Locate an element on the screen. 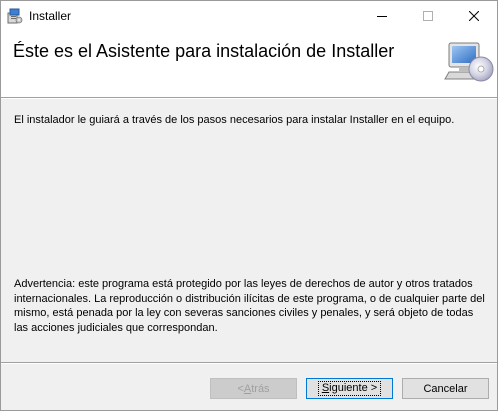  computer-cd-icon is located at coordinates (469, 63).